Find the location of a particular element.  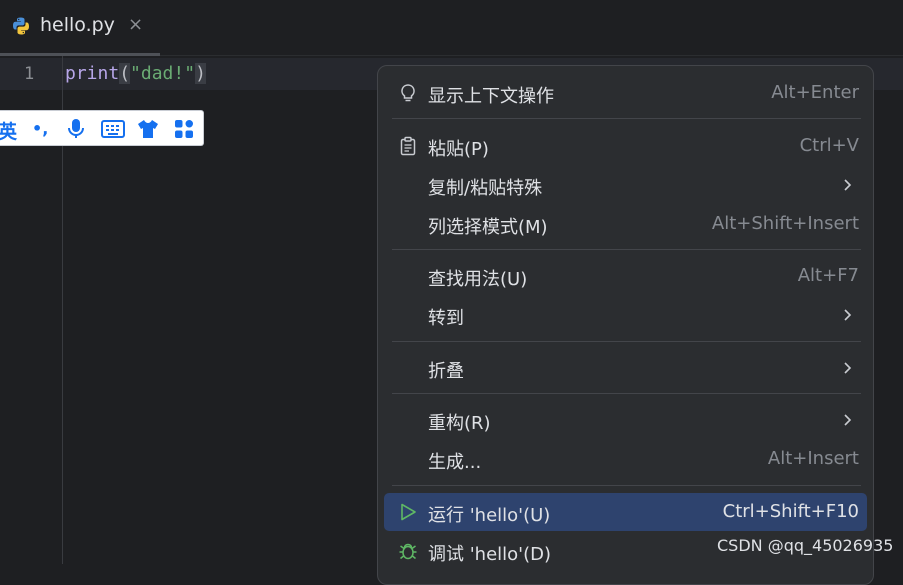

run-icon is located at coordinates (408, 512).